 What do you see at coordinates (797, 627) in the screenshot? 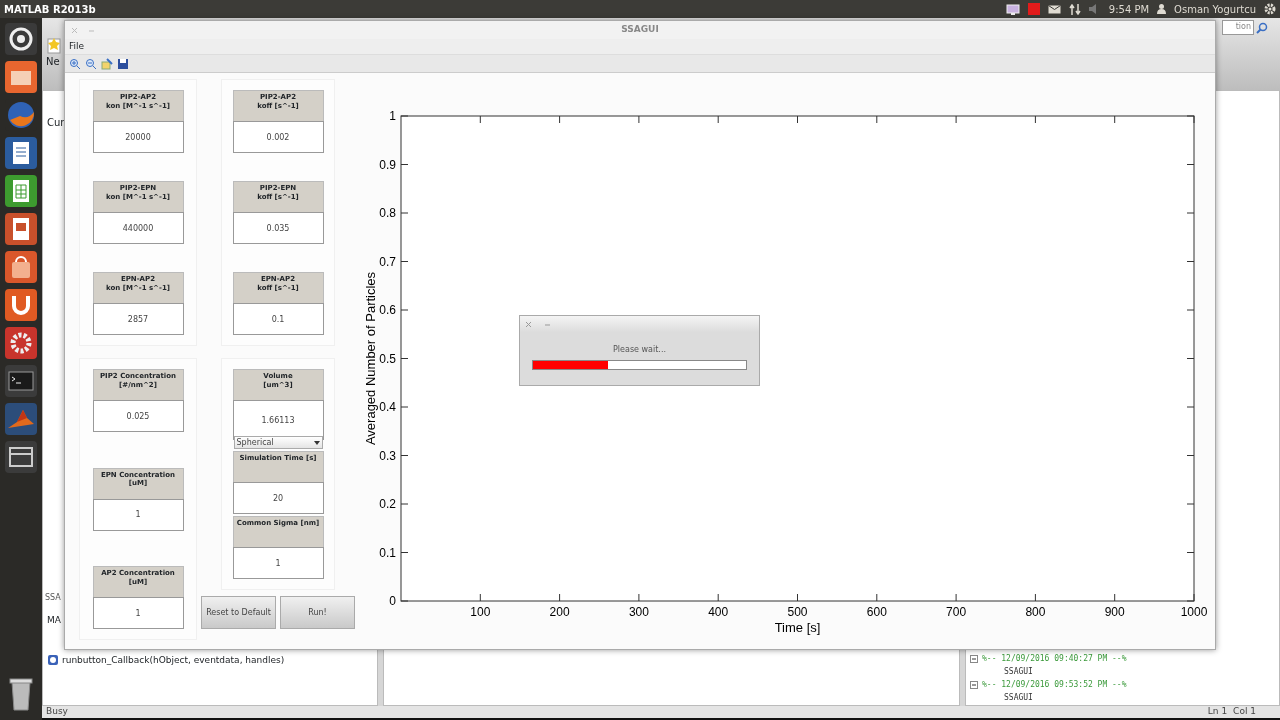
I see `axis-label: Time [s]` at bounding box center [797, 627].